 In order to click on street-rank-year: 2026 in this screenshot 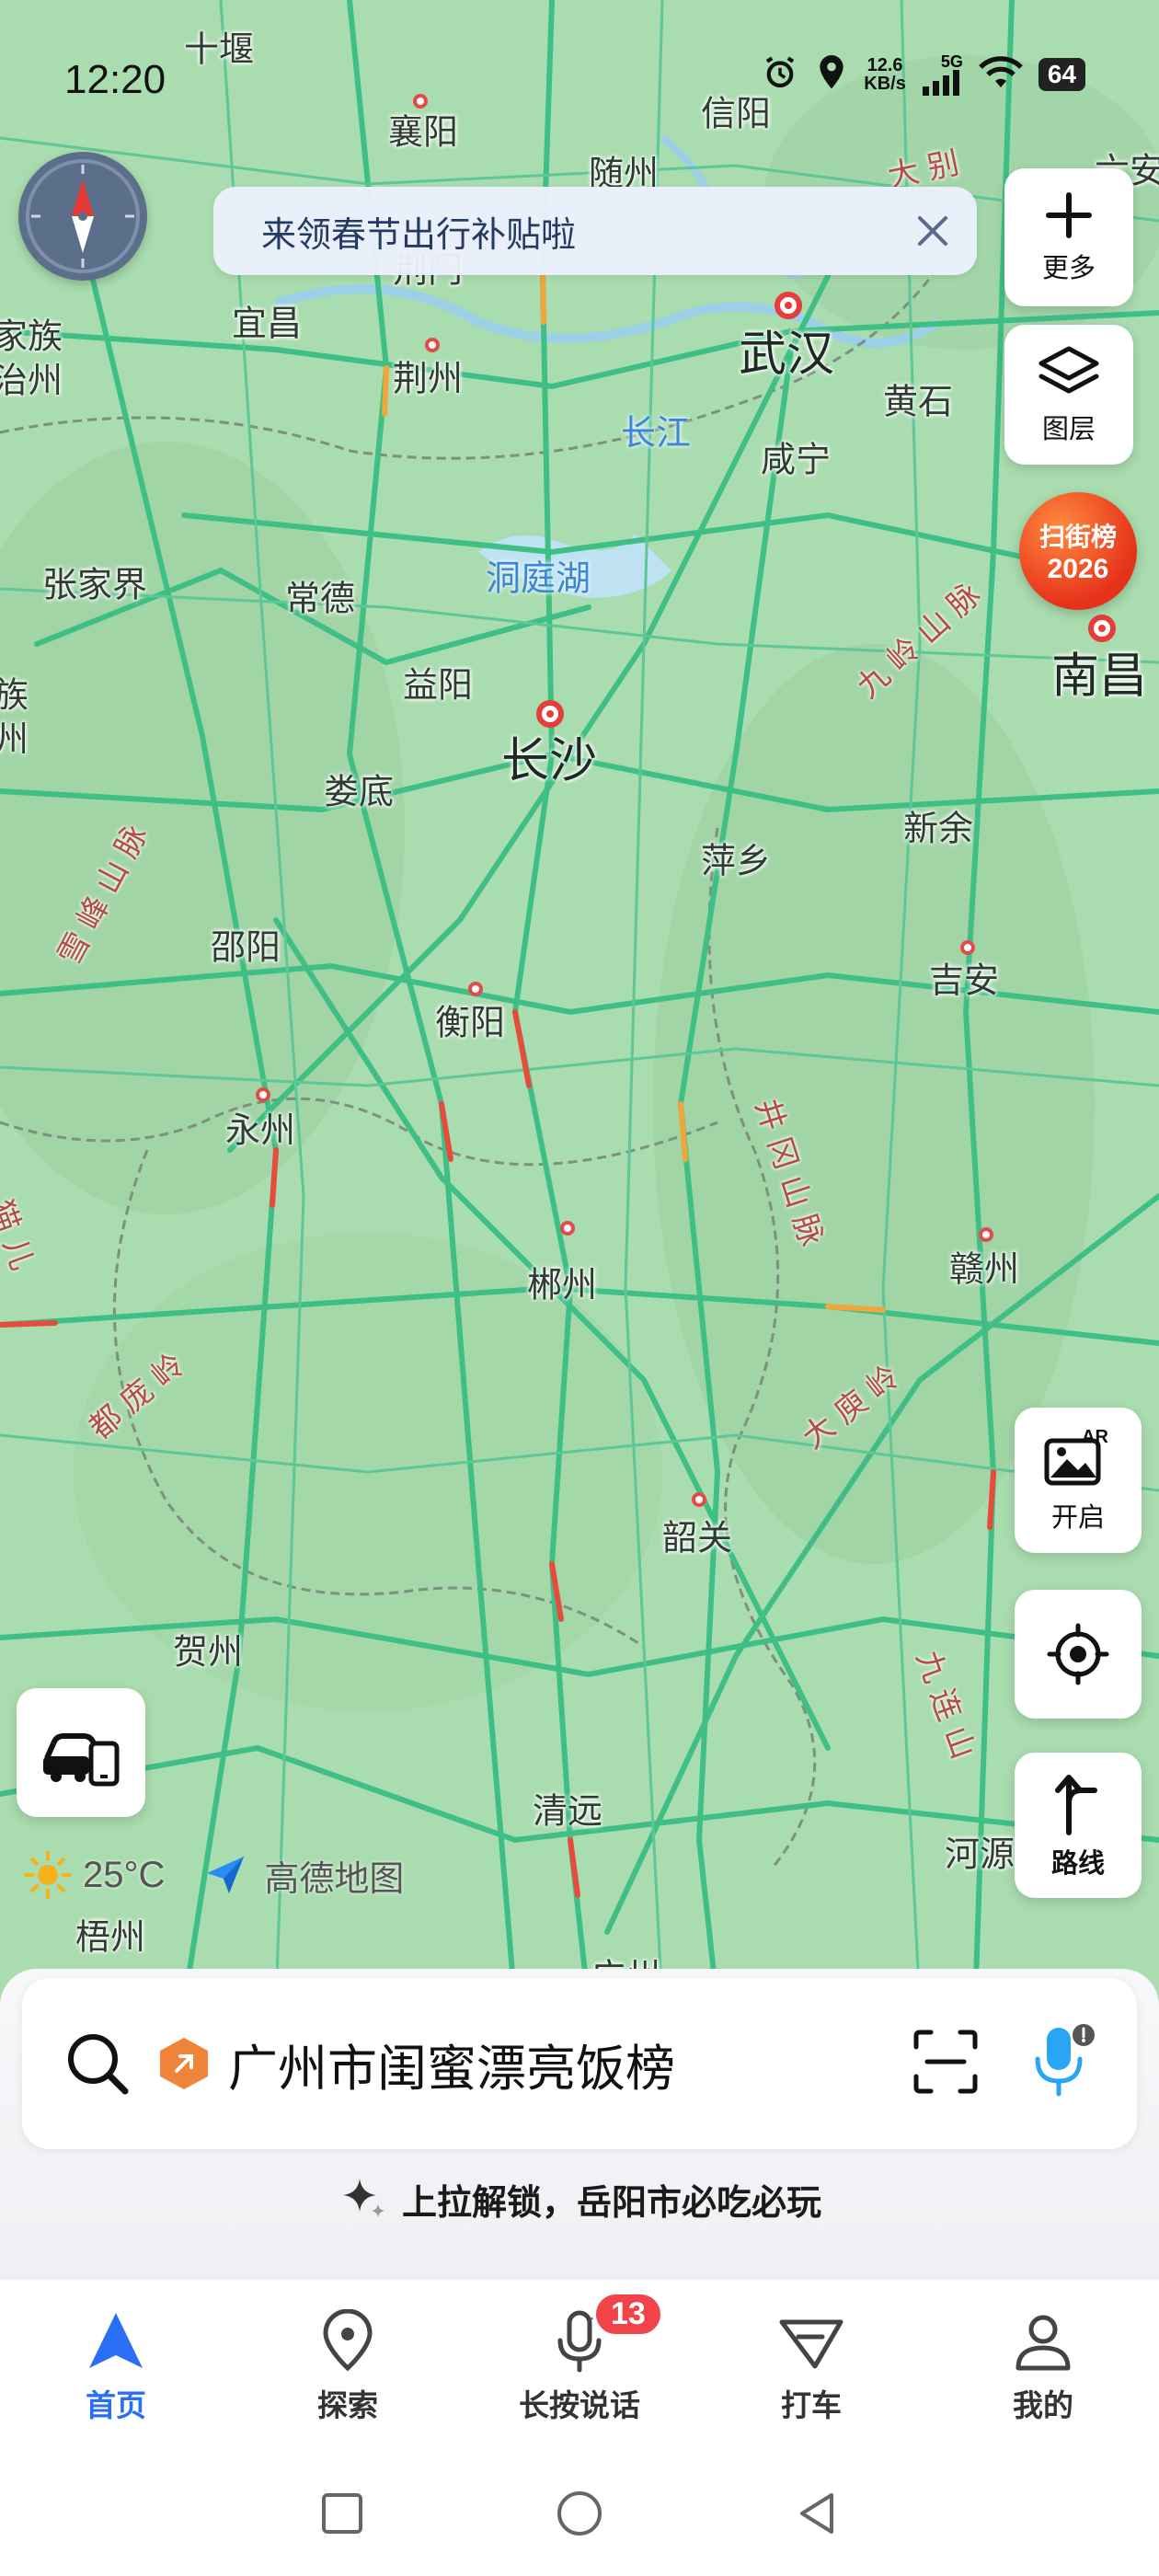, I will do `click(1078, 569)`.